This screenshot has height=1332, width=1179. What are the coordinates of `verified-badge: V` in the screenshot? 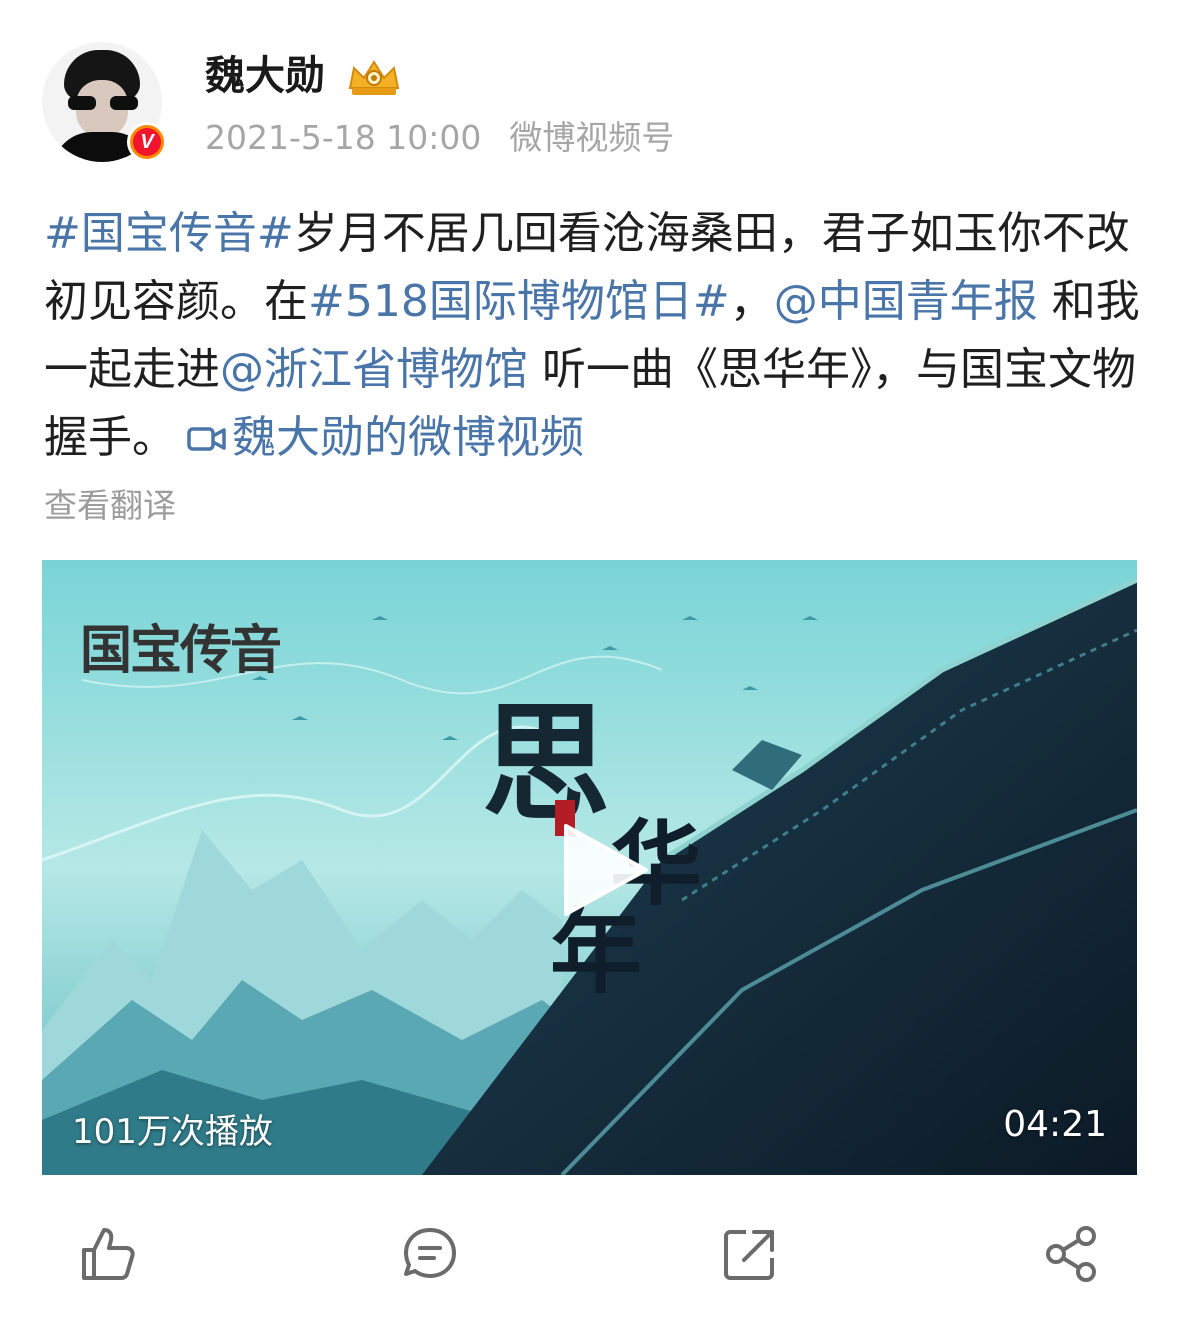 It's located at (147, 142).